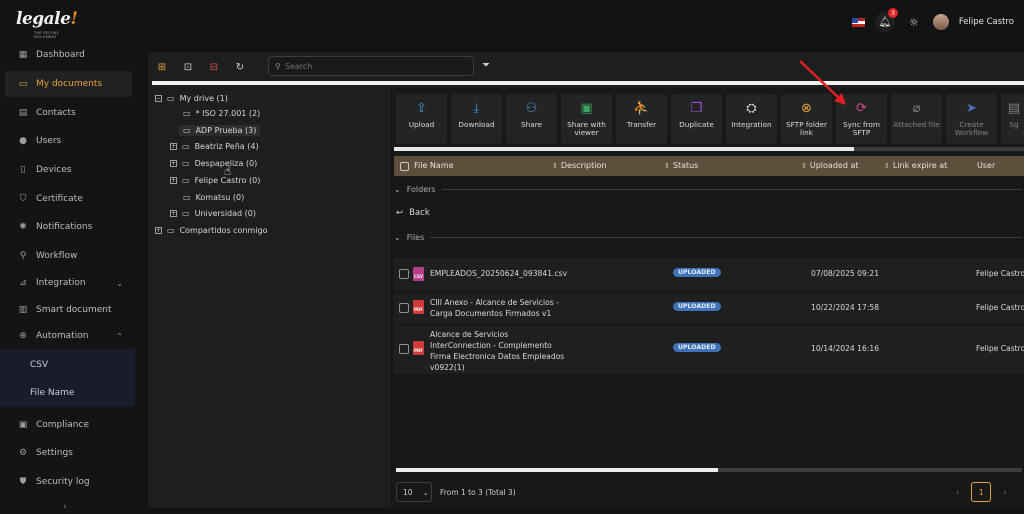  I want to click on tree-node-iso: ▭ * ISO 27.001 (2), so click(221, 113).